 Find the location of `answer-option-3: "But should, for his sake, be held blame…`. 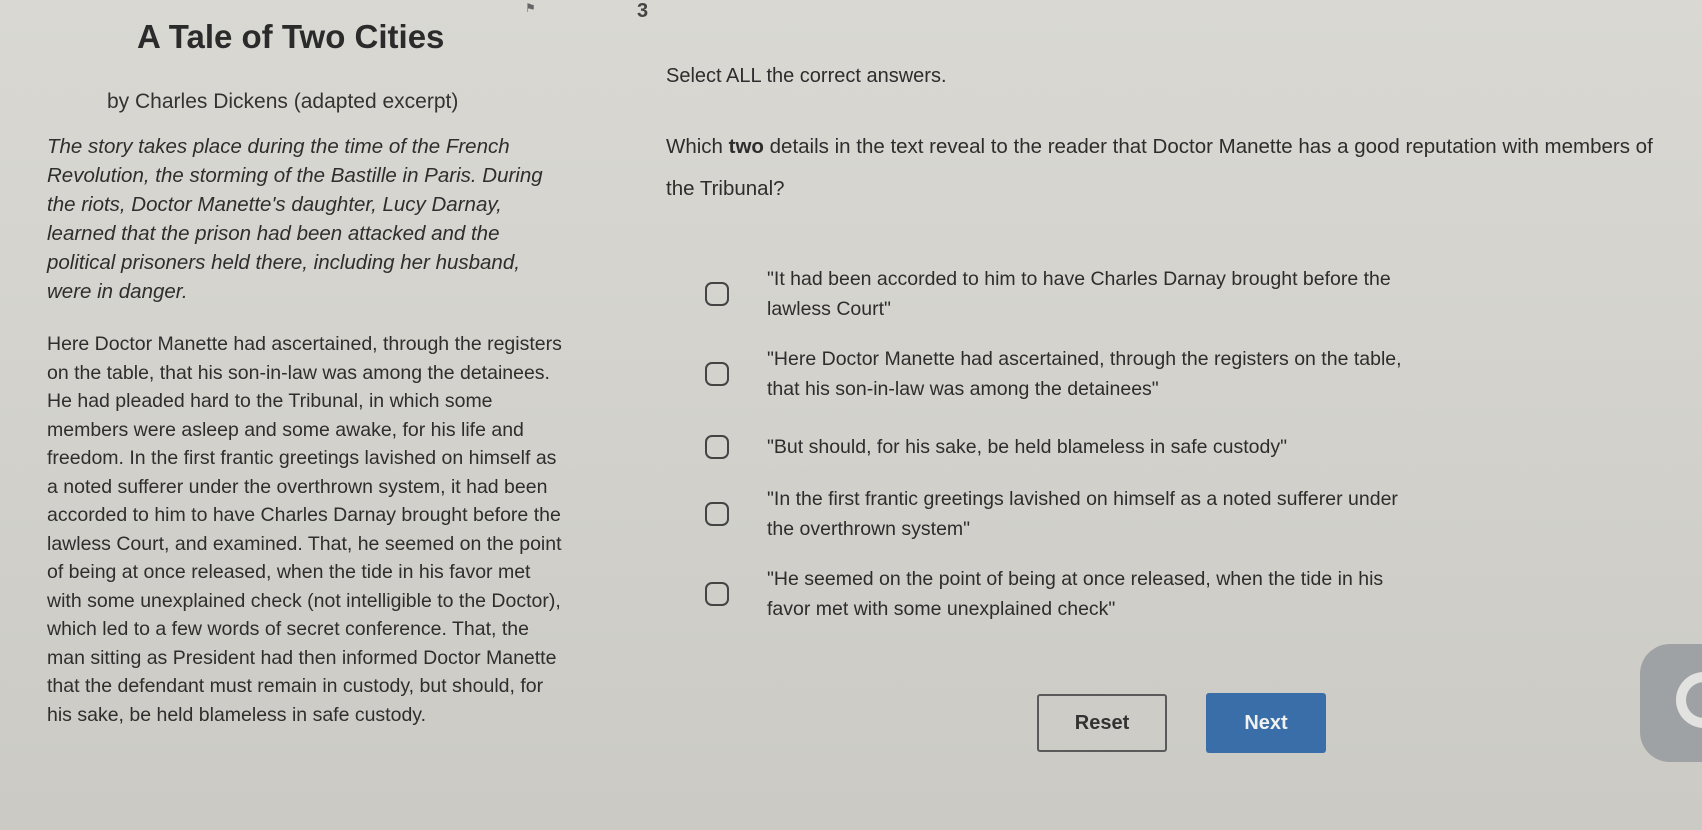

answer-option-3: "But should, for his sake, be held blame… is located at coordinates (1055, 447).